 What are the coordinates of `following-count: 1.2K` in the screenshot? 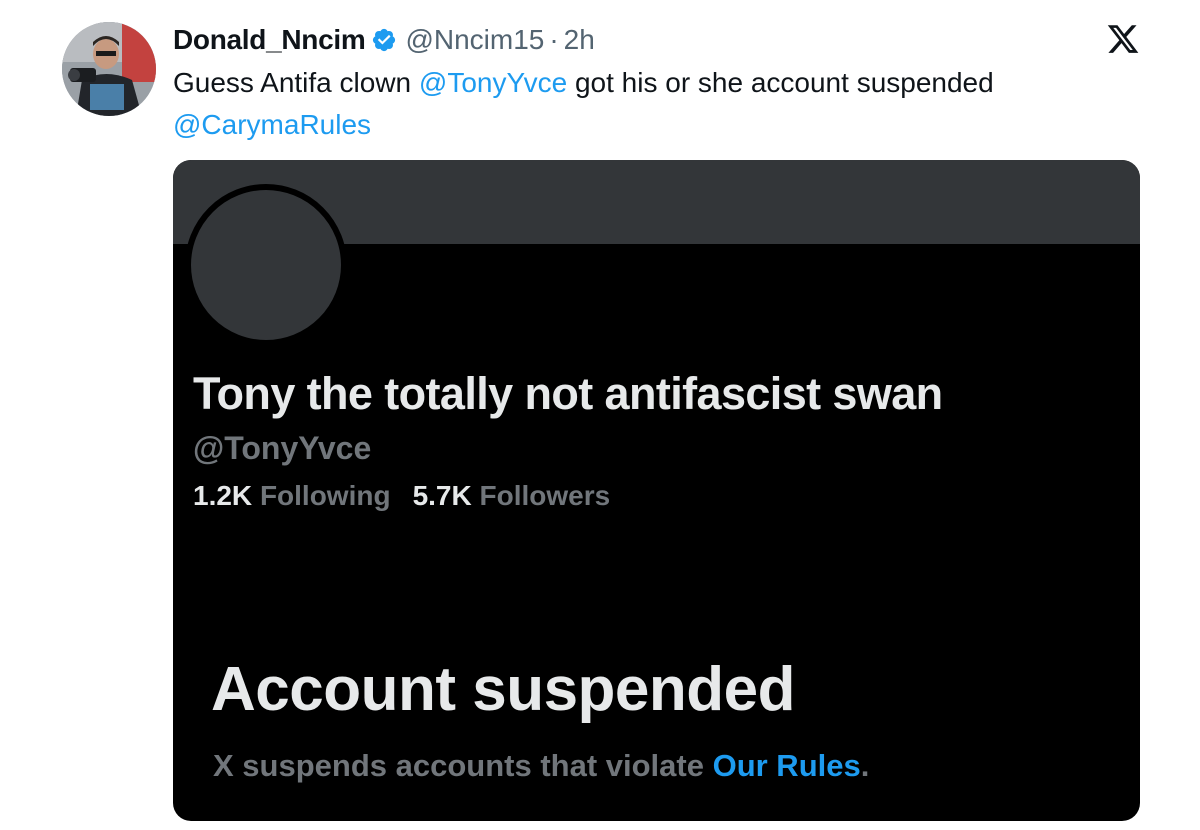 It's located at (223, 495).